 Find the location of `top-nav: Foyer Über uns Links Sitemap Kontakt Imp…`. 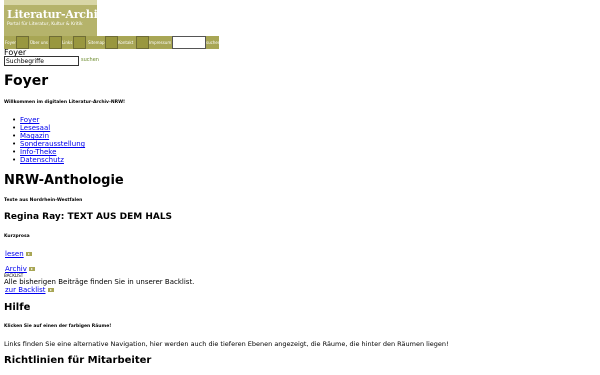

top-nav: Foyer Über uns Links Sitemap Kontakt Imp… is located at coordinates (112, 42).